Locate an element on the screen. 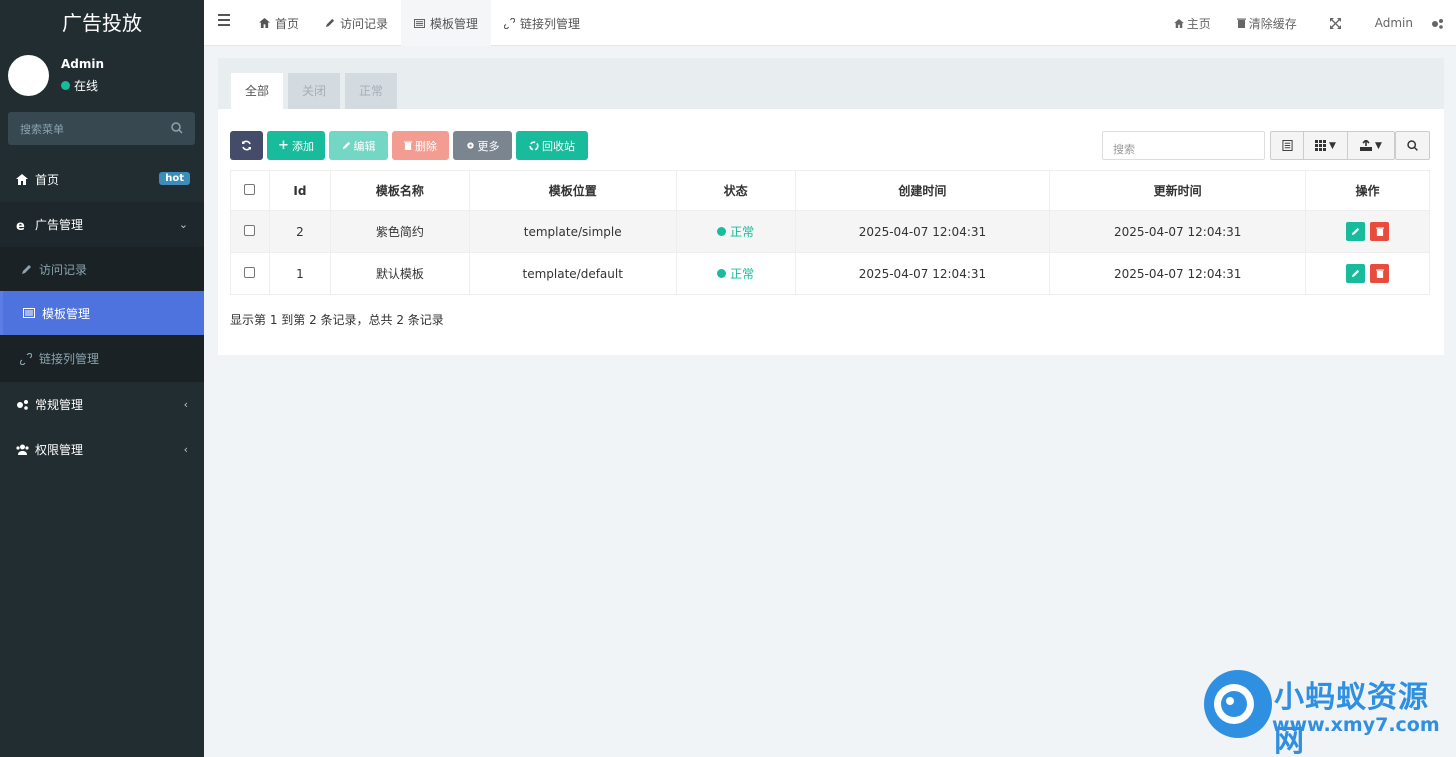 The height and width of the screenshot is (757, 1456). chevron-left-icon: ‹ is located at coordinates (185, 404).